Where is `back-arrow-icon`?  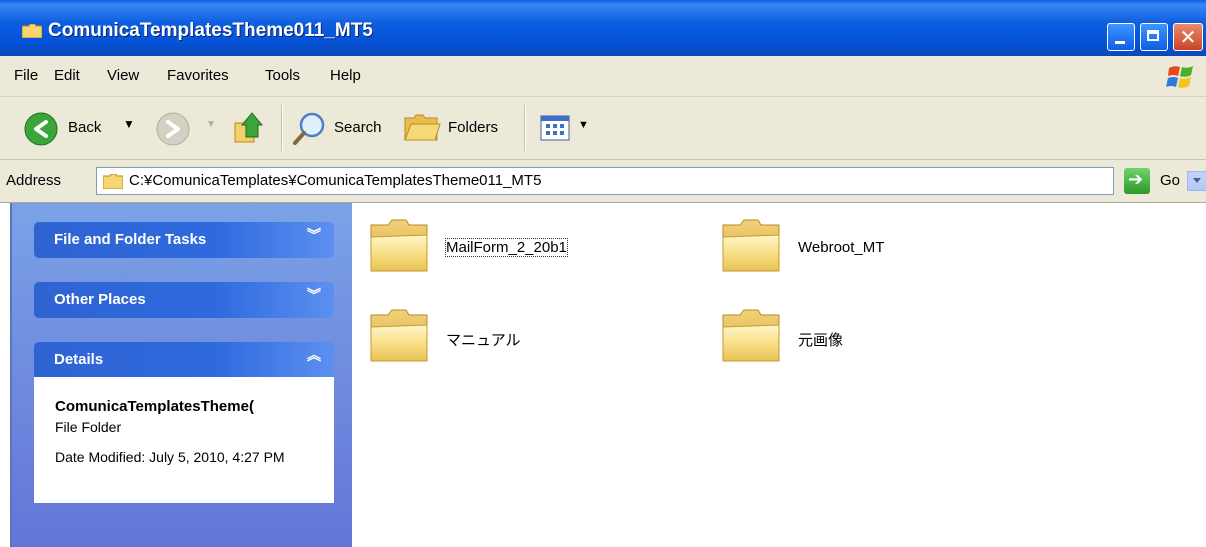
back-arrow-icon is located at coordinates (41, 129).